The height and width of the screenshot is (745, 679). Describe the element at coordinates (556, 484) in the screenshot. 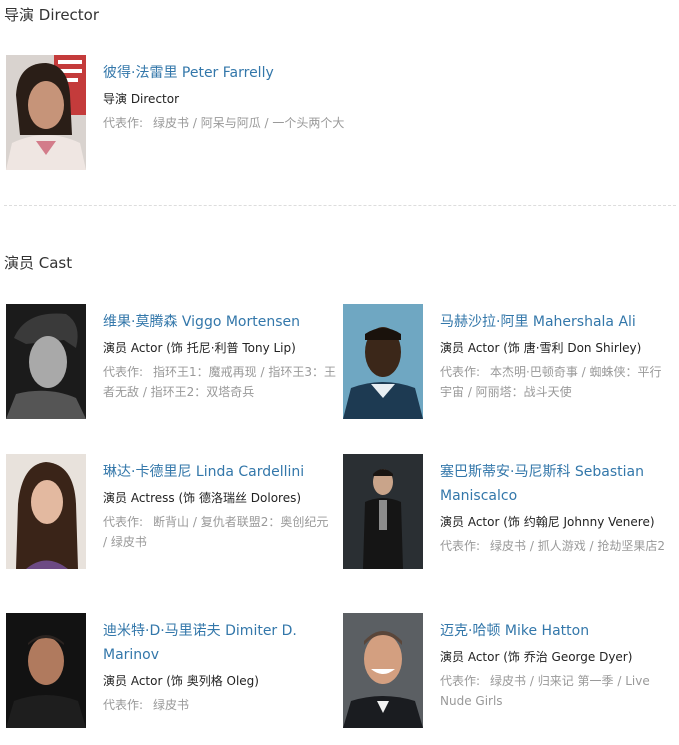

I see `cast-name-link: 塞巴斯蒂安·马尼斯科 Sebastian Maniscalco` at that location.